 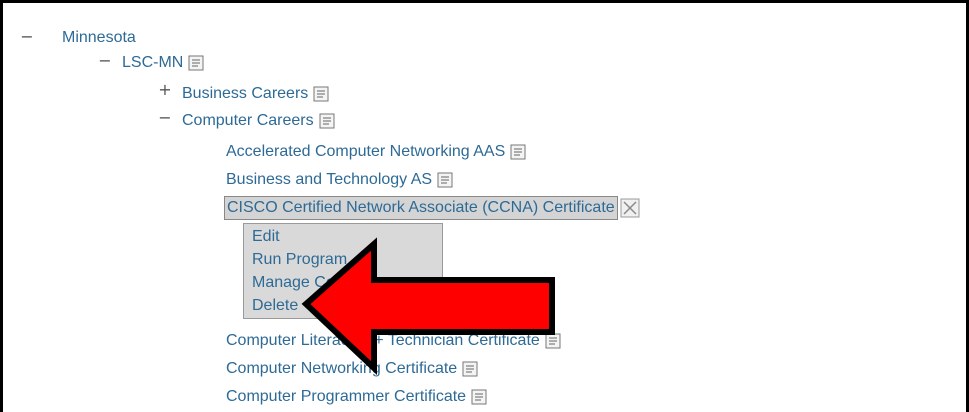 What do you see at coordinates (152, 63) in the screenshot?
I see `tree-node-label: LSC-MN` at bounding box center [152, 63].